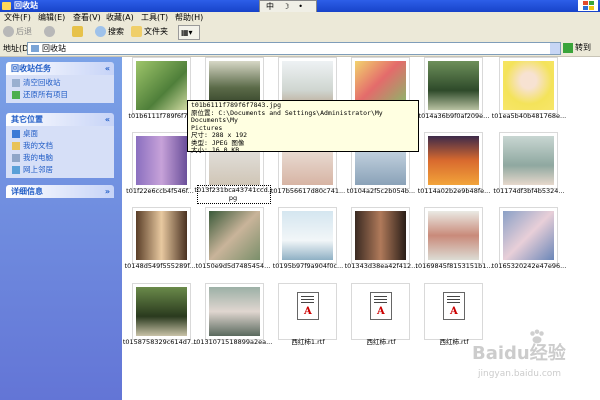  Describe the element at coordinates (100, 31) in the screenshot. I see `search-icon` at that location.